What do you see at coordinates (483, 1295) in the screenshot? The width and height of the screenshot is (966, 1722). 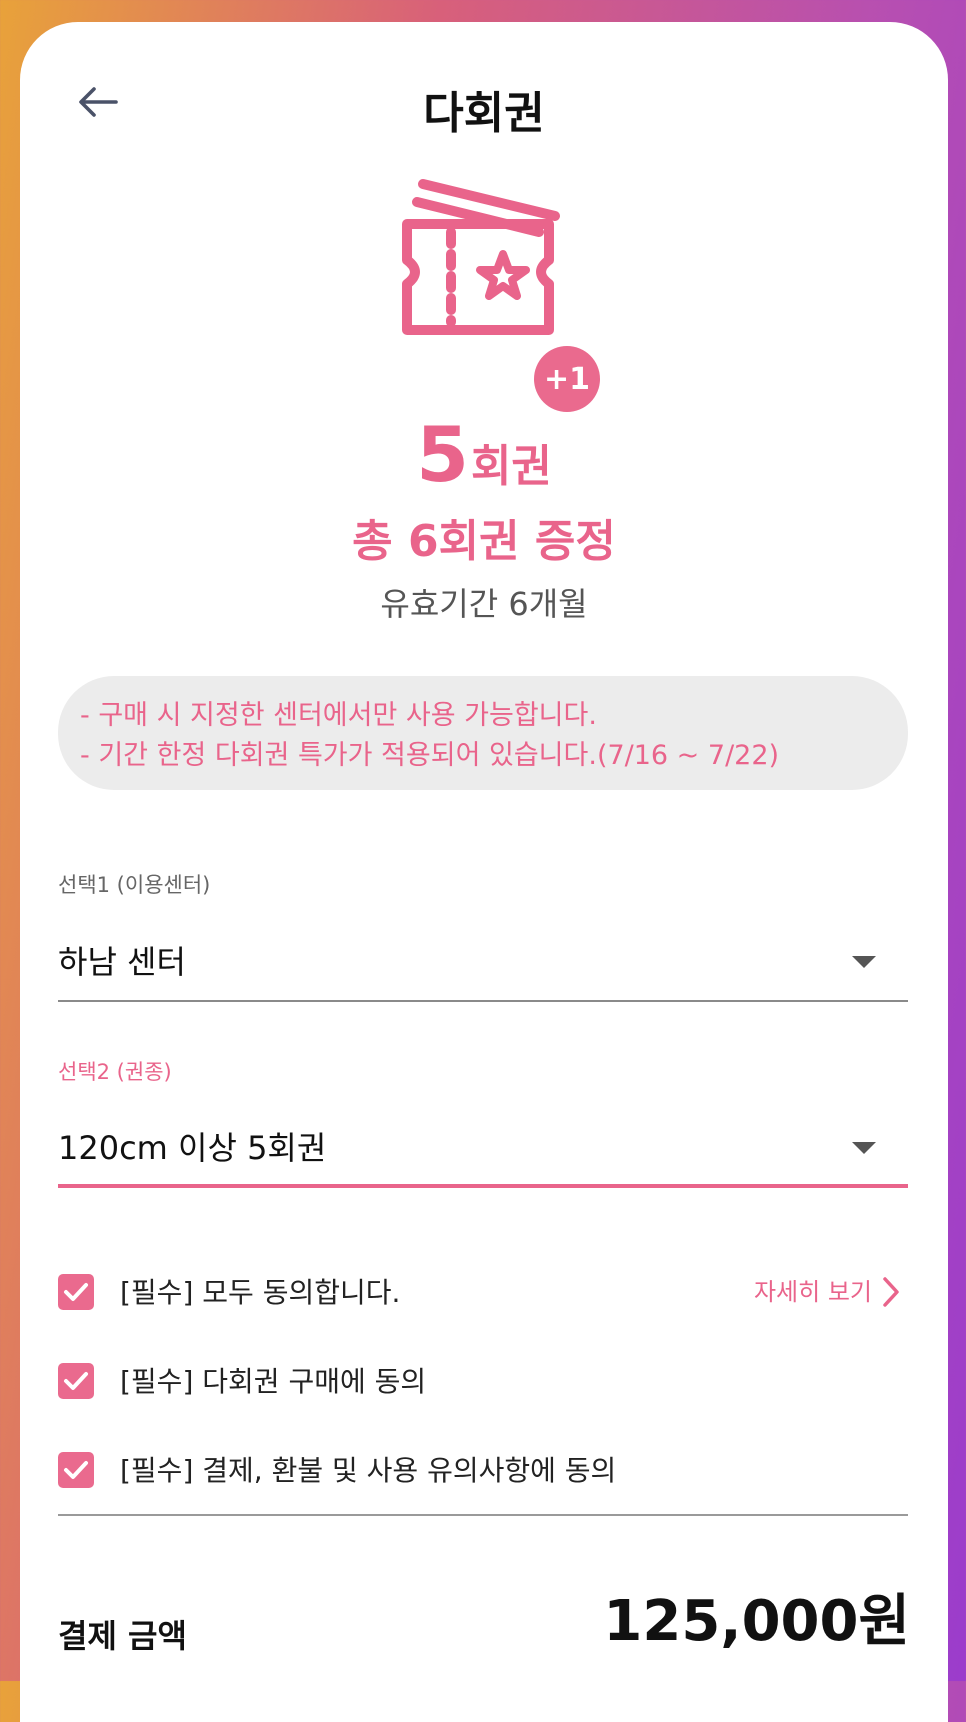 I see `agree-all-row: [필수] 모두 동의합니다. 자세히 보기` at bounding box center [483, 1295].